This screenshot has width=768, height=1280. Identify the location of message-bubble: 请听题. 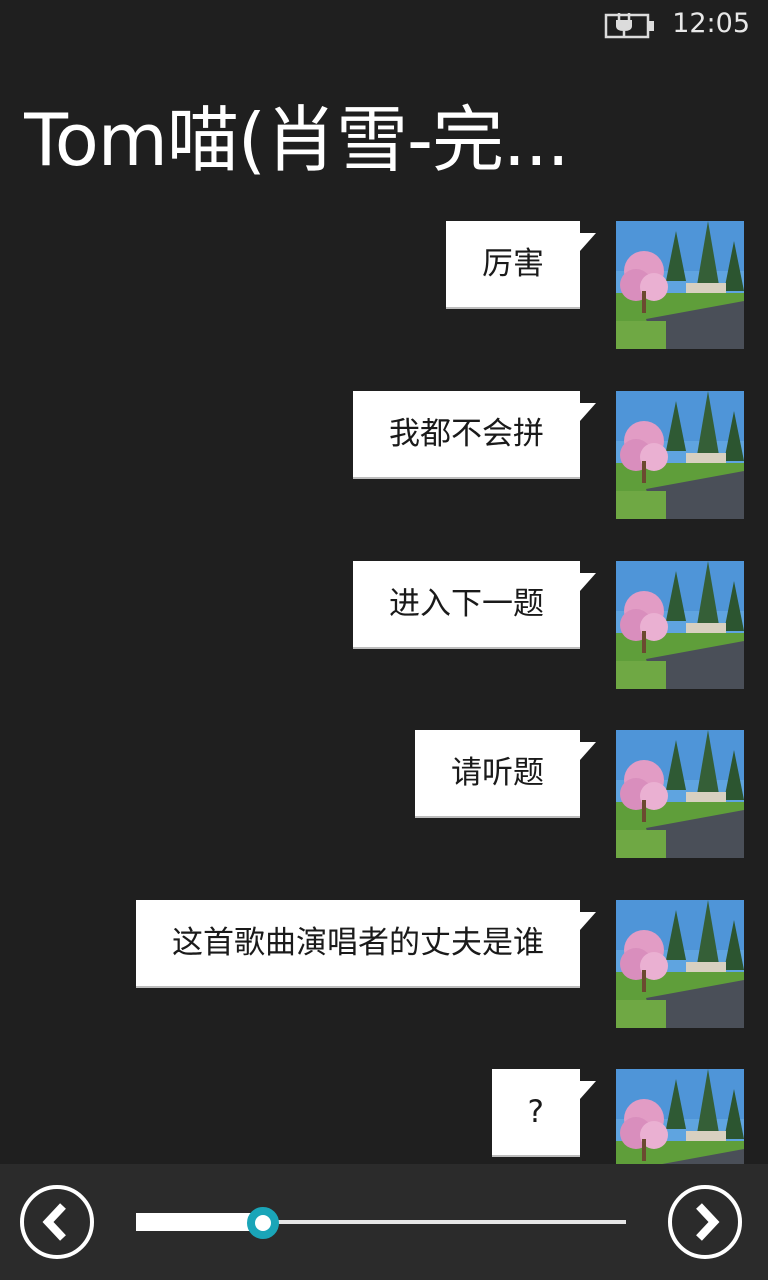
(497, 773).